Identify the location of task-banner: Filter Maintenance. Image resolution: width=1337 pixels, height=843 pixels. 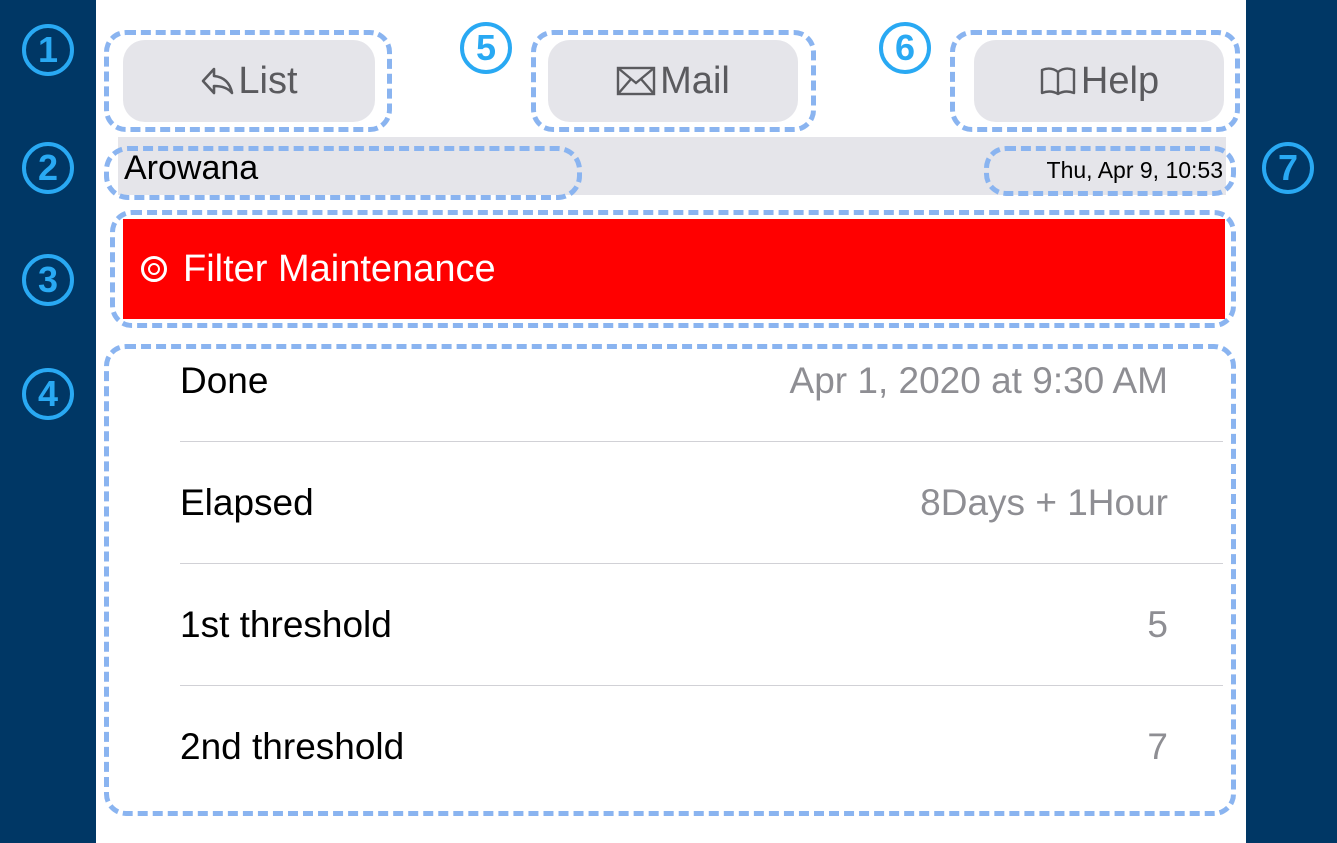
(674, 269).